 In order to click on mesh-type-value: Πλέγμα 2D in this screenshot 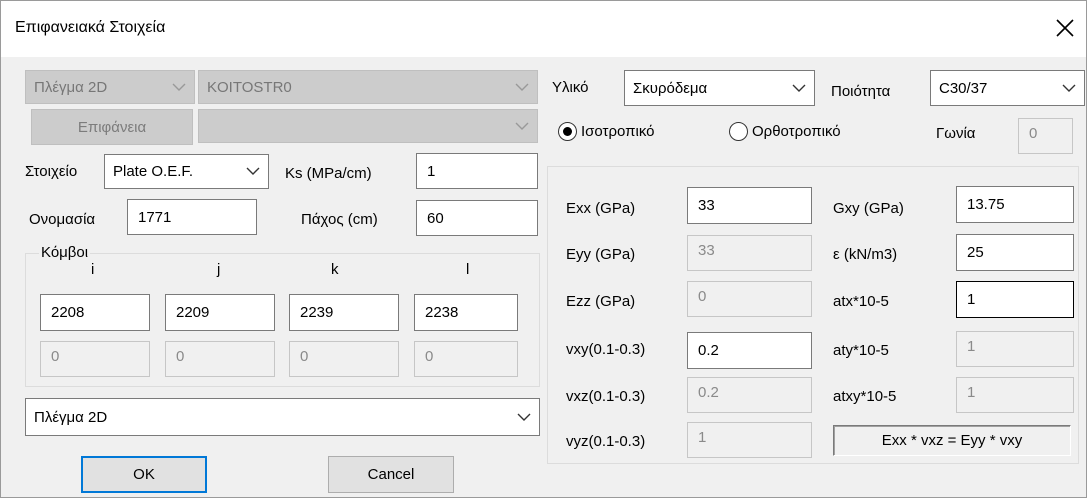, I will do `click(71, 87)`.